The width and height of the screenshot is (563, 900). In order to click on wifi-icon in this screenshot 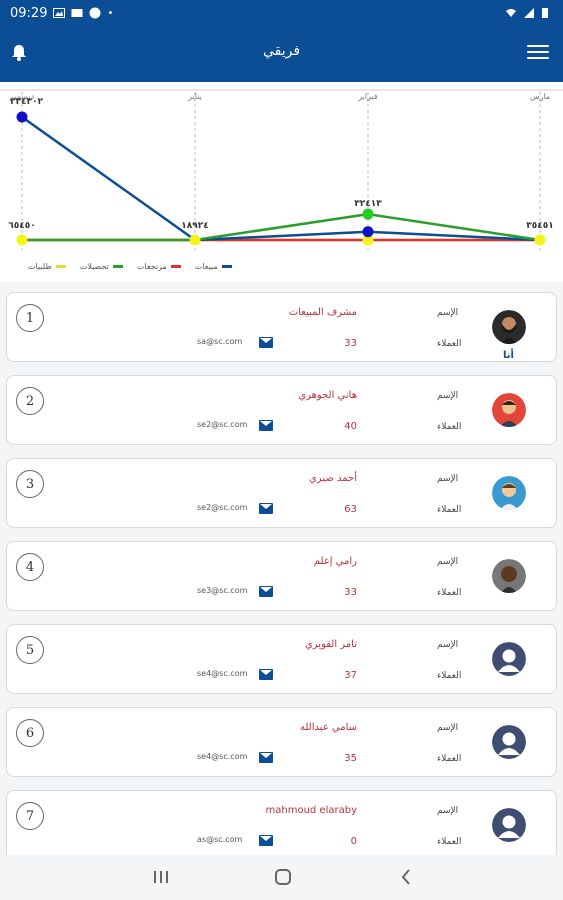, I will do `click(511, 13)`.